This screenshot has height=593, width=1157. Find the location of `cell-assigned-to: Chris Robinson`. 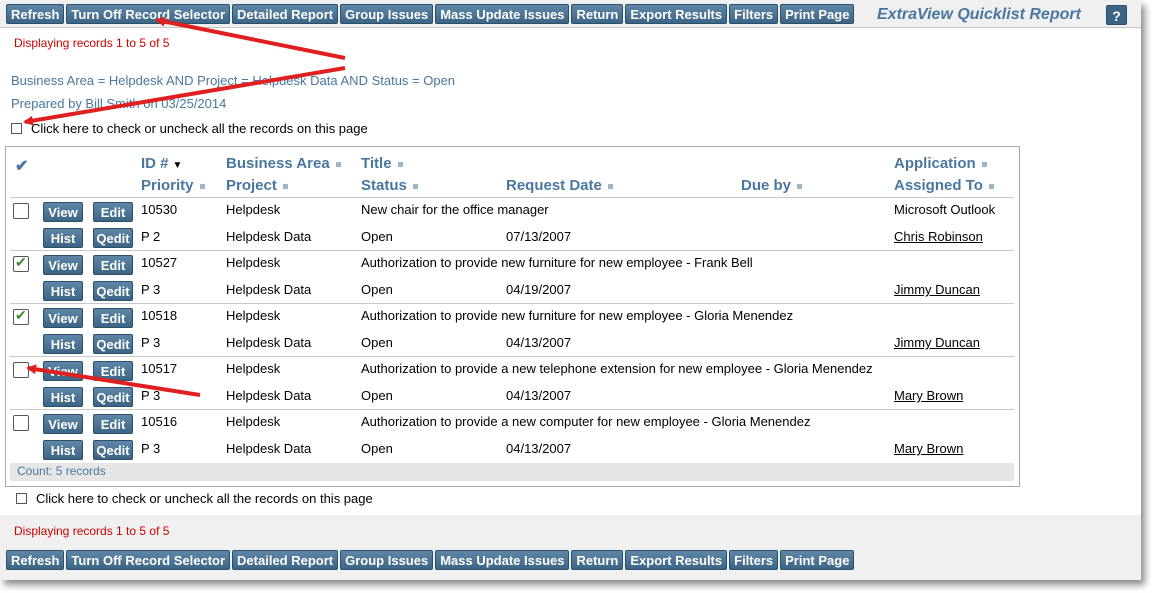

cell-assigned-to: Chris Robinson is located at coordinates (938, 236).